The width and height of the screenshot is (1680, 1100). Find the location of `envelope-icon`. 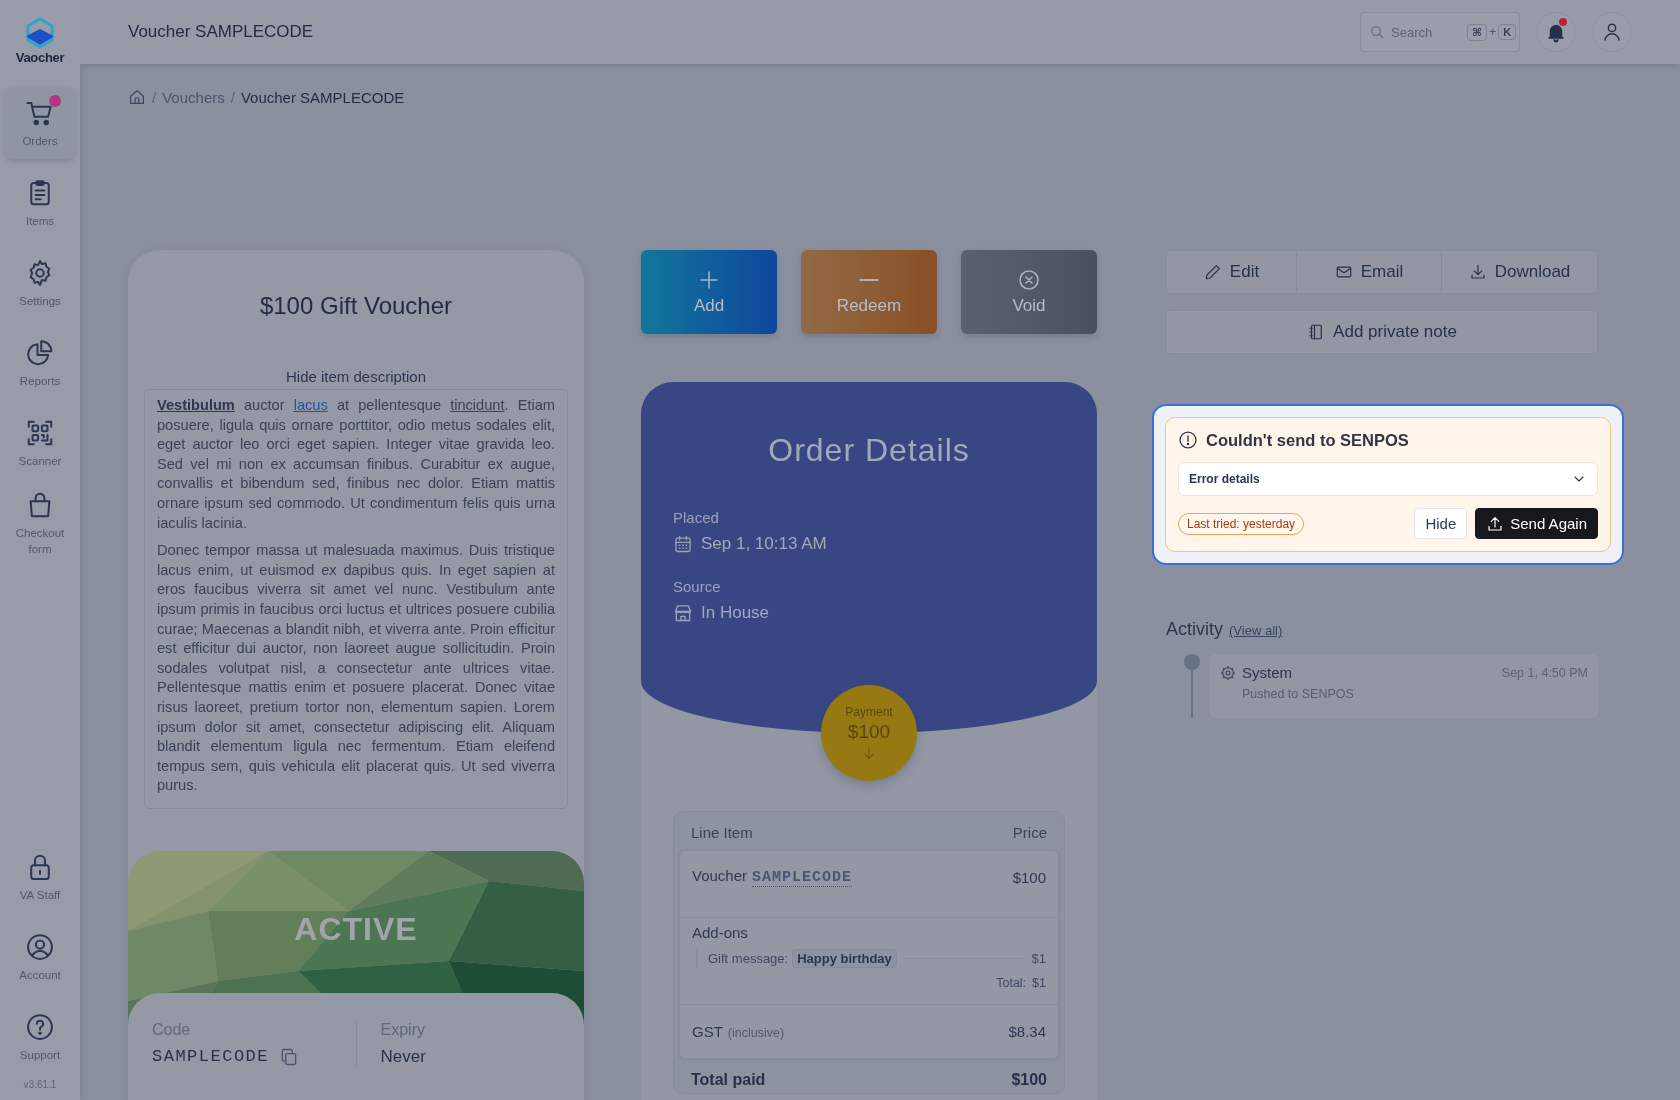

envelope-icon is located at coordinates (1343, 272).